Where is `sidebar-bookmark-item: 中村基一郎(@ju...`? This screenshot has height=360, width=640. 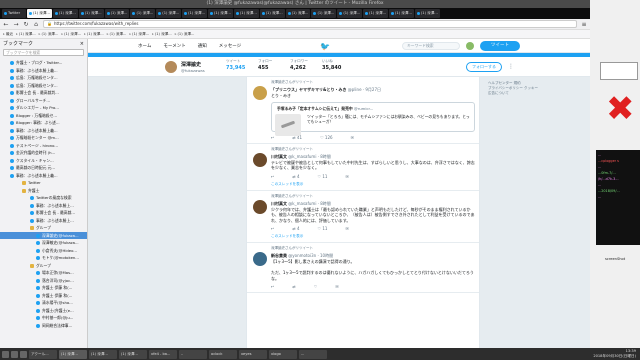 sidebar-bookmark-item: 中村基一郎(@ju... is located at coordinates (43, 318).